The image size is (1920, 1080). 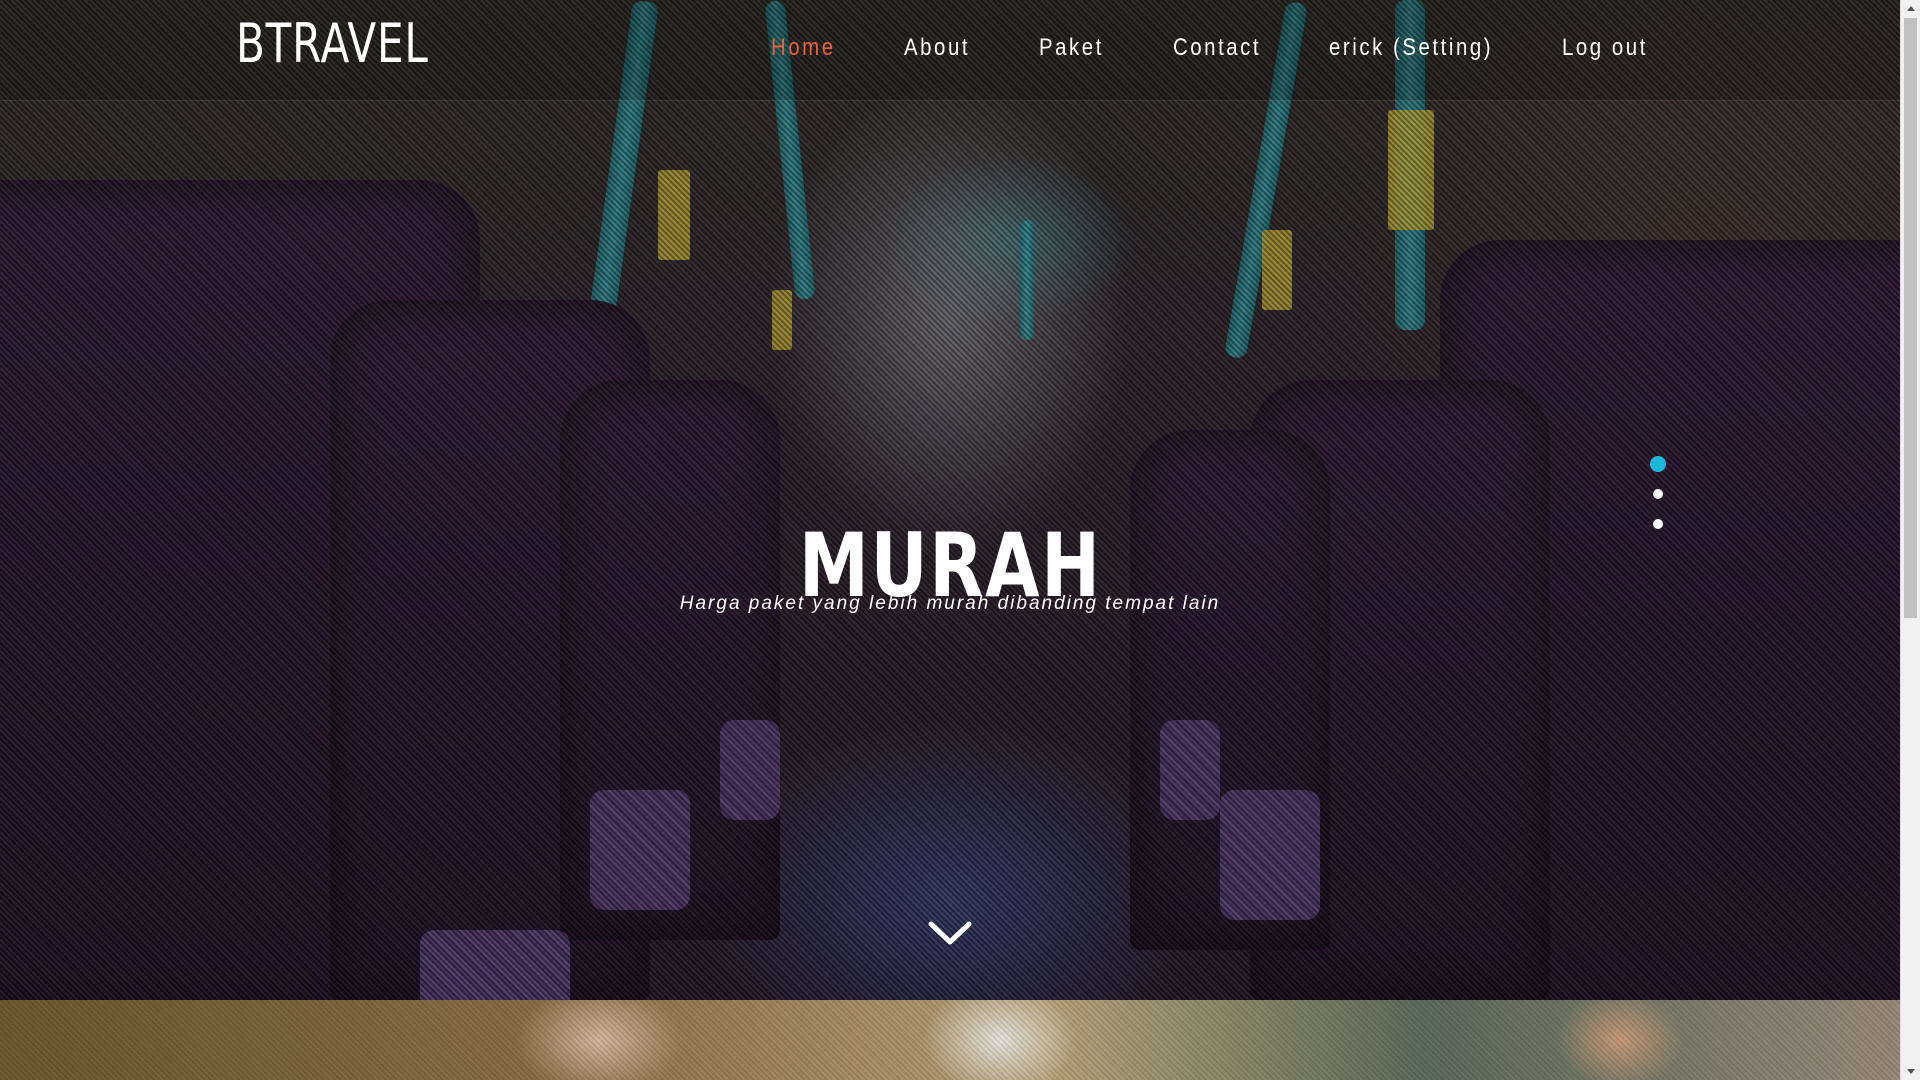 I want to click on caret-down-icon, so click(x=1911, y=1071).